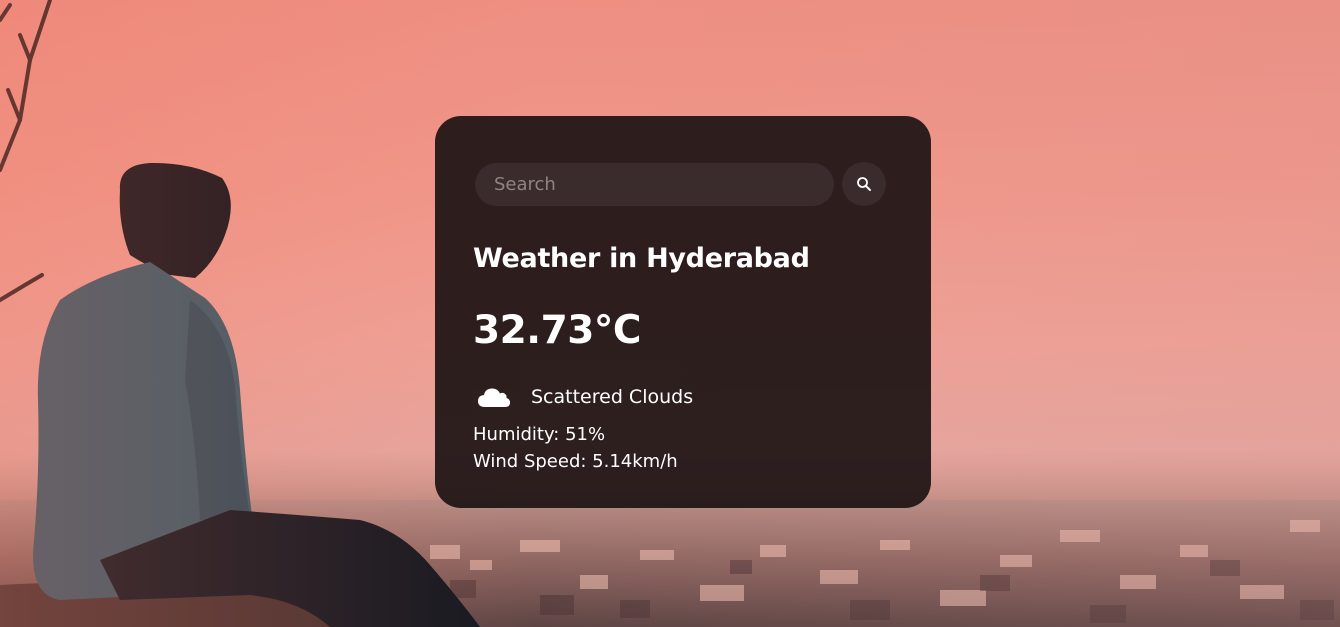  I want to click on temperature: 32.73°C, so click(557, 330).